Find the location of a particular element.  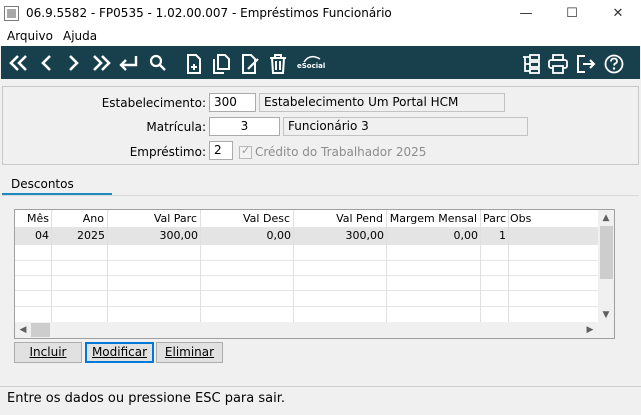

scroll-up-icon: ▲ is located at coordinates (606, 218).